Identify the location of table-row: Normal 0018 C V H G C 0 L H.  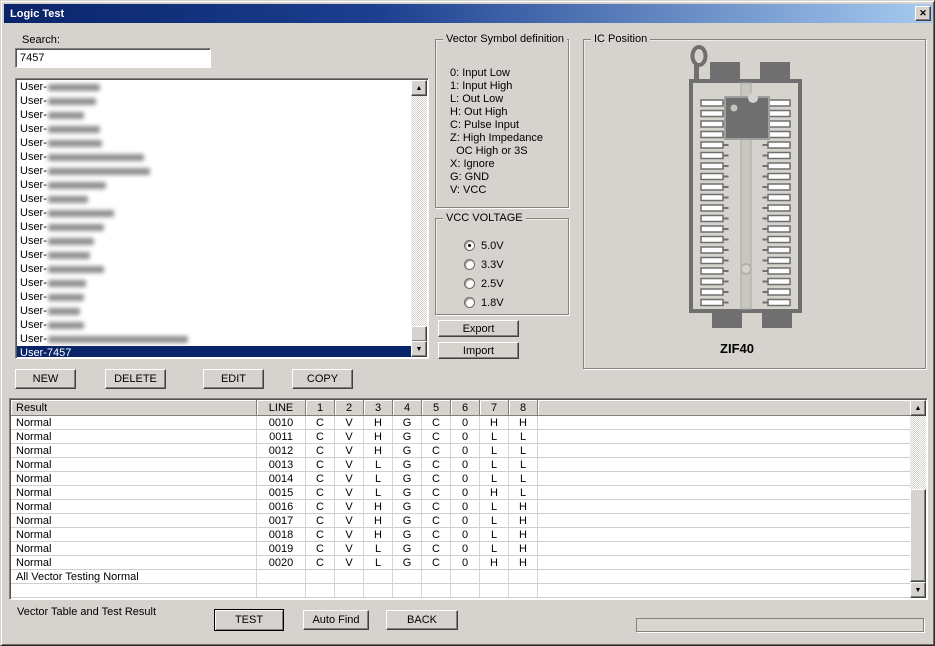
(461, 535).